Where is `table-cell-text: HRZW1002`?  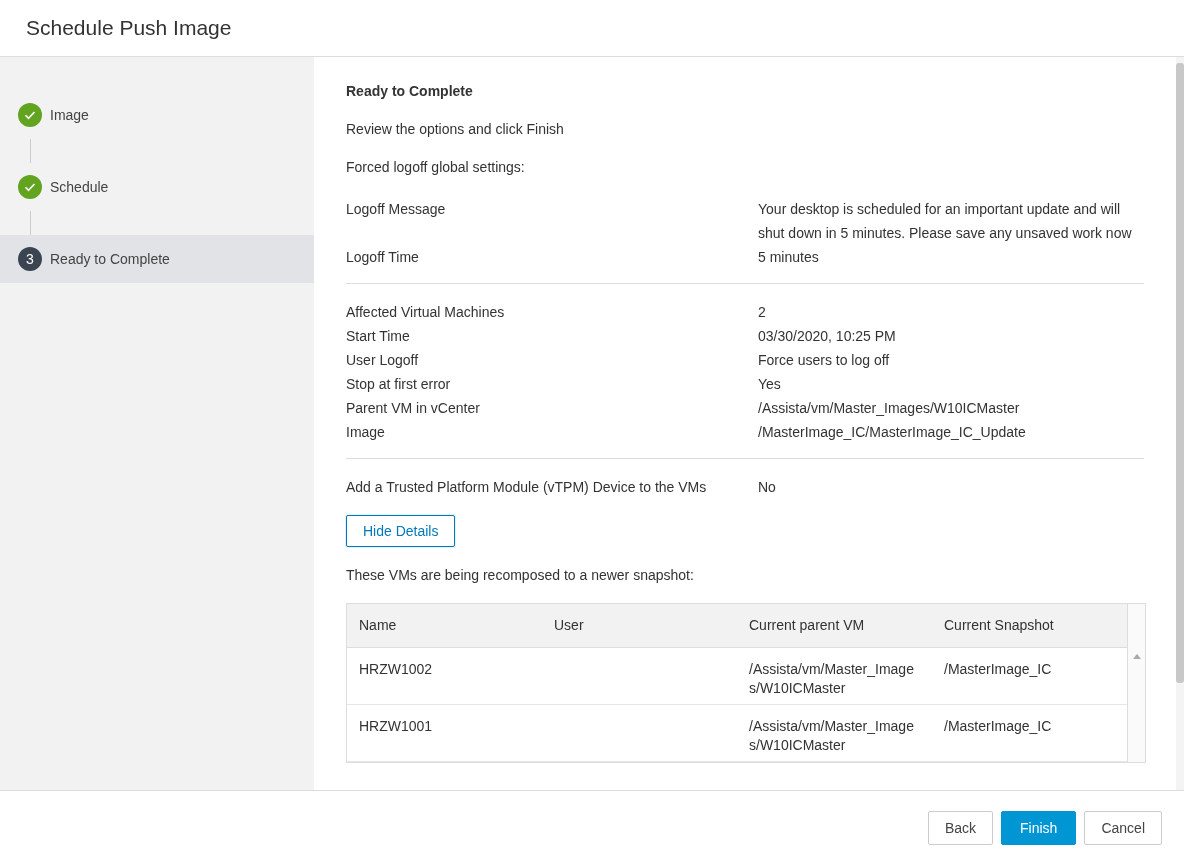
table-cell-text: HRZW1002 is located at coordinates (396, 669).